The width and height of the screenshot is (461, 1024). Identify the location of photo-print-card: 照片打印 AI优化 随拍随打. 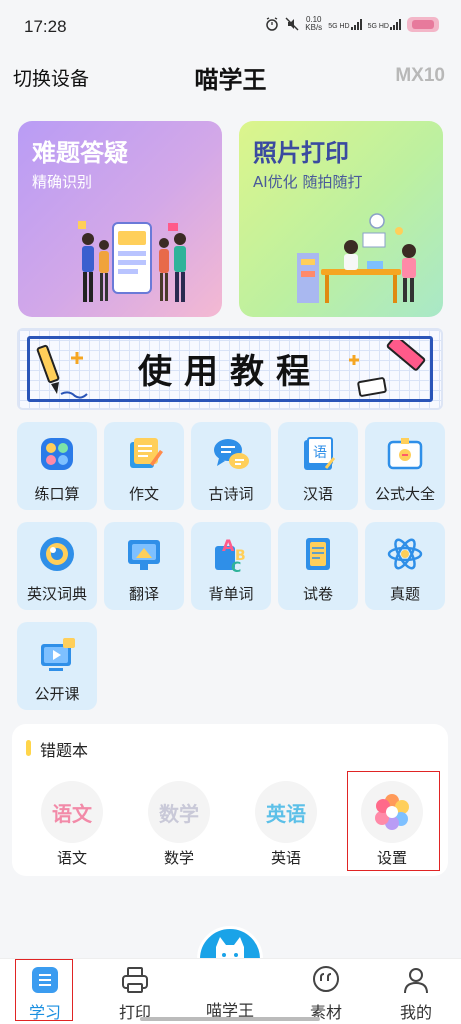
(341, 219).